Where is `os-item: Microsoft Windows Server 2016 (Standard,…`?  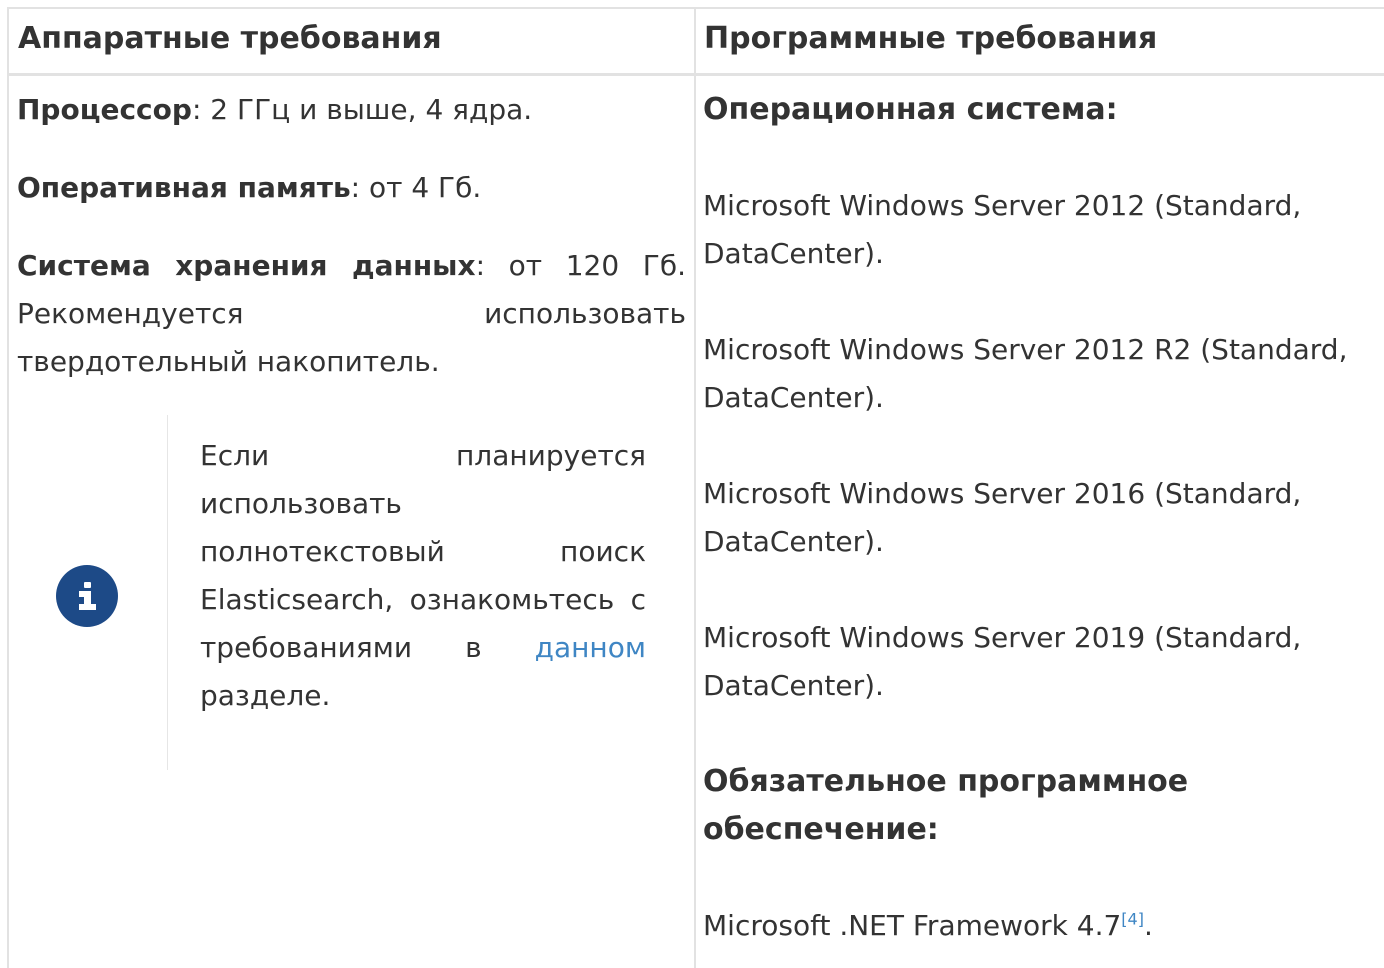
os-item: Microsoft Windows Server 2016 (Standard,… is located at coordinates (1002, 517).